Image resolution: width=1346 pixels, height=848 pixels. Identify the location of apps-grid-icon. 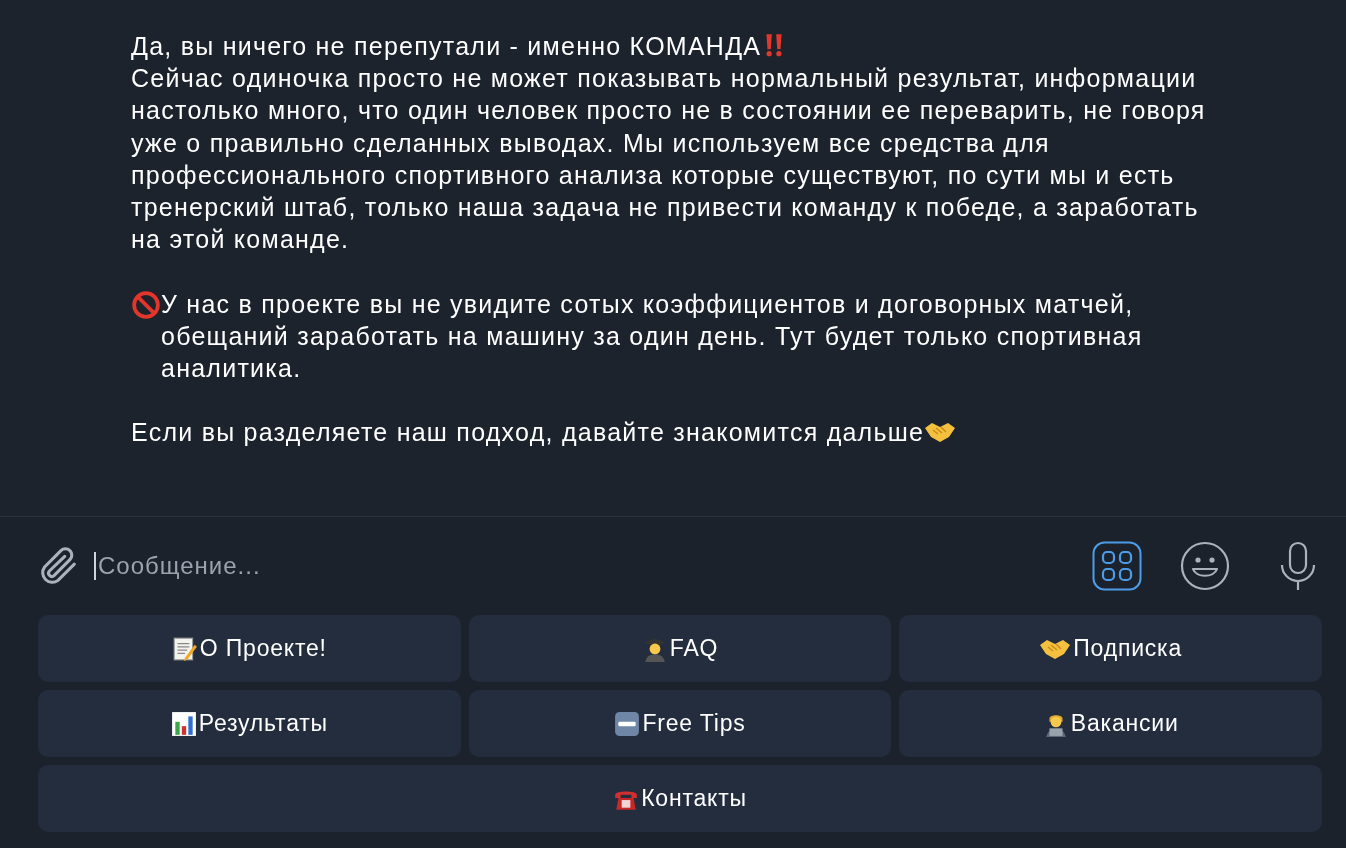
(1117, 566).